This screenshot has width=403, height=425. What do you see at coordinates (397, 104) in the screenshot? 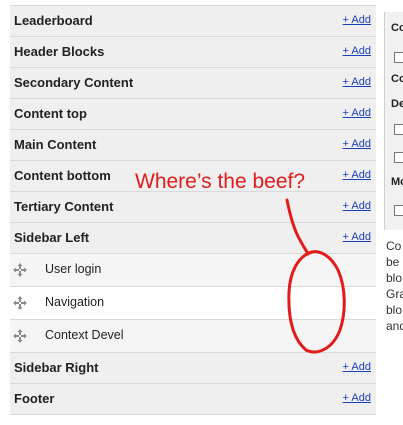
I see `panel-heading: De` at bounding box center [397, 104].